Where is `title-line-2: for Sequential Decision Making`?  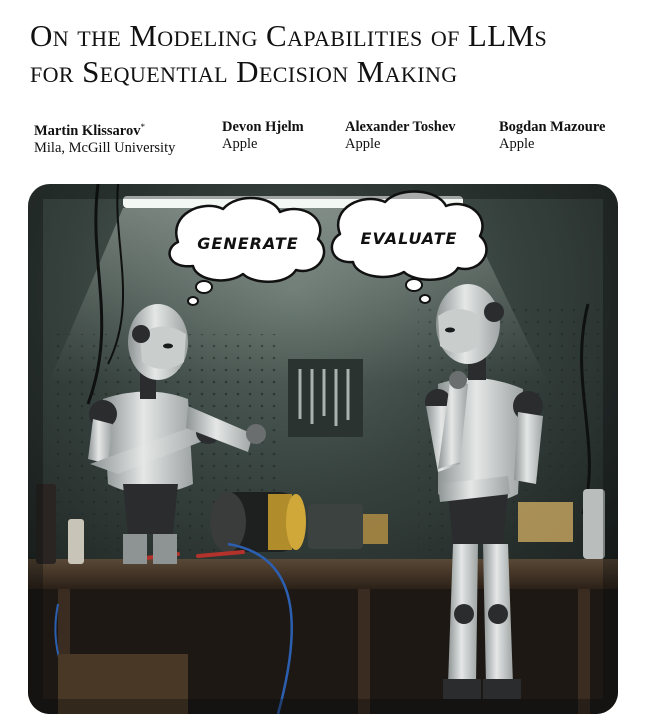 title-line-2: for Sequential Decision Making is located at coordinates (244, 71).